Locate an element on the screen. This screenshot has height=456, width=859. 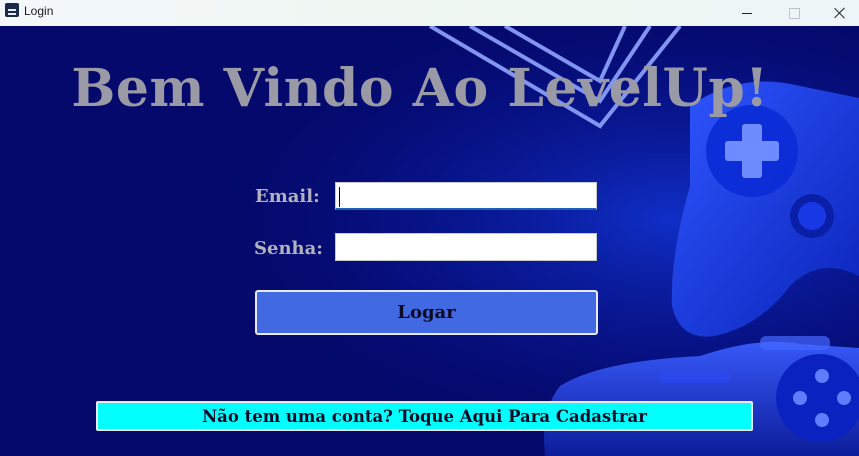
minimize-button is located at coordinates (747, 13).